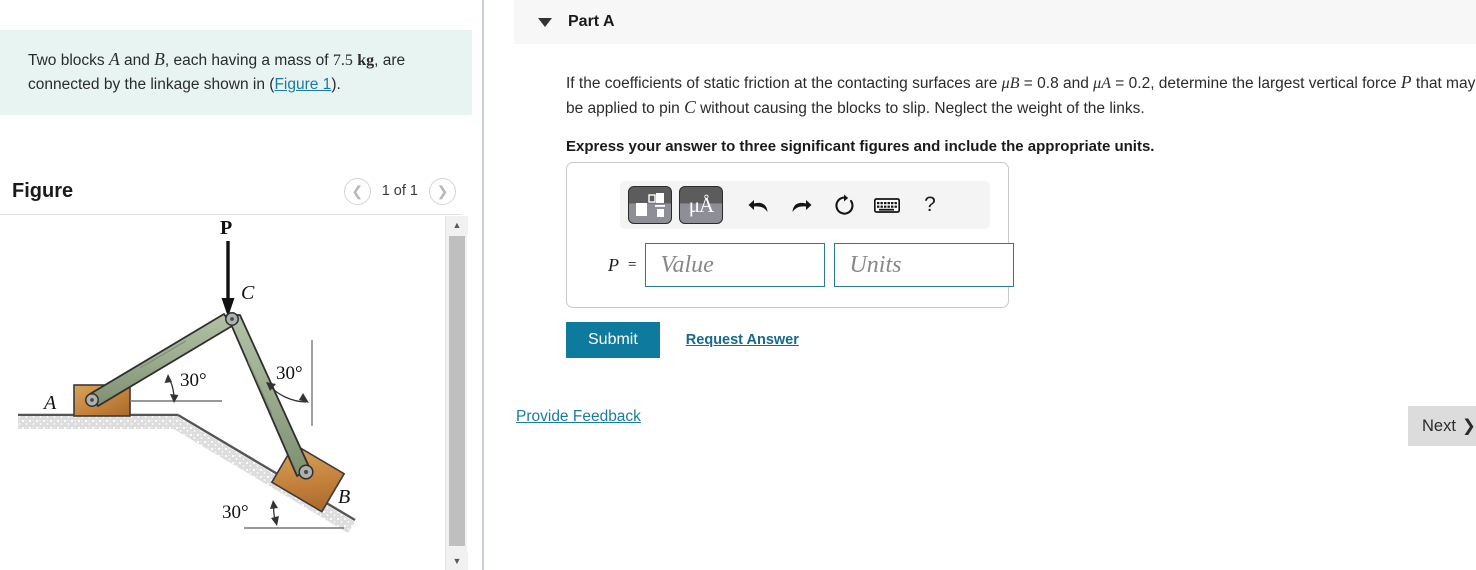  I want to click on request-answer-link: Request Answer, so click(742, 340).